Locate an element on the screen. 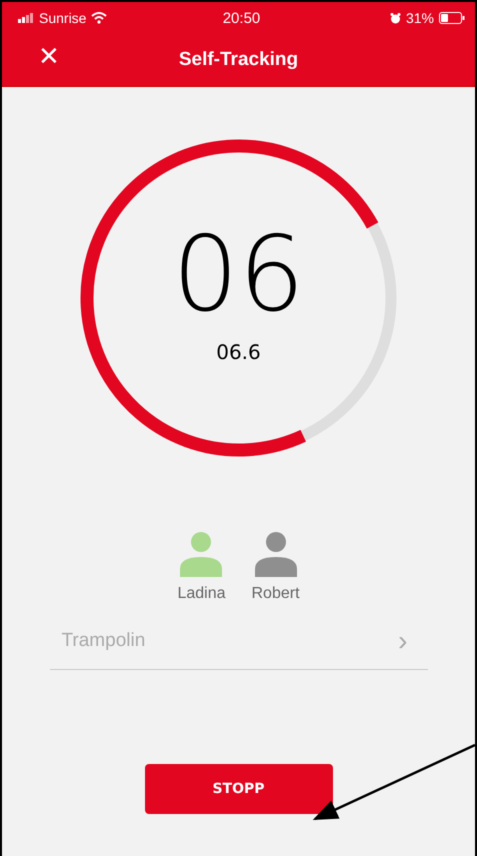 This screenshot has width=477, height=856. participant-item: Ladina is located at coordinates (201, 567).